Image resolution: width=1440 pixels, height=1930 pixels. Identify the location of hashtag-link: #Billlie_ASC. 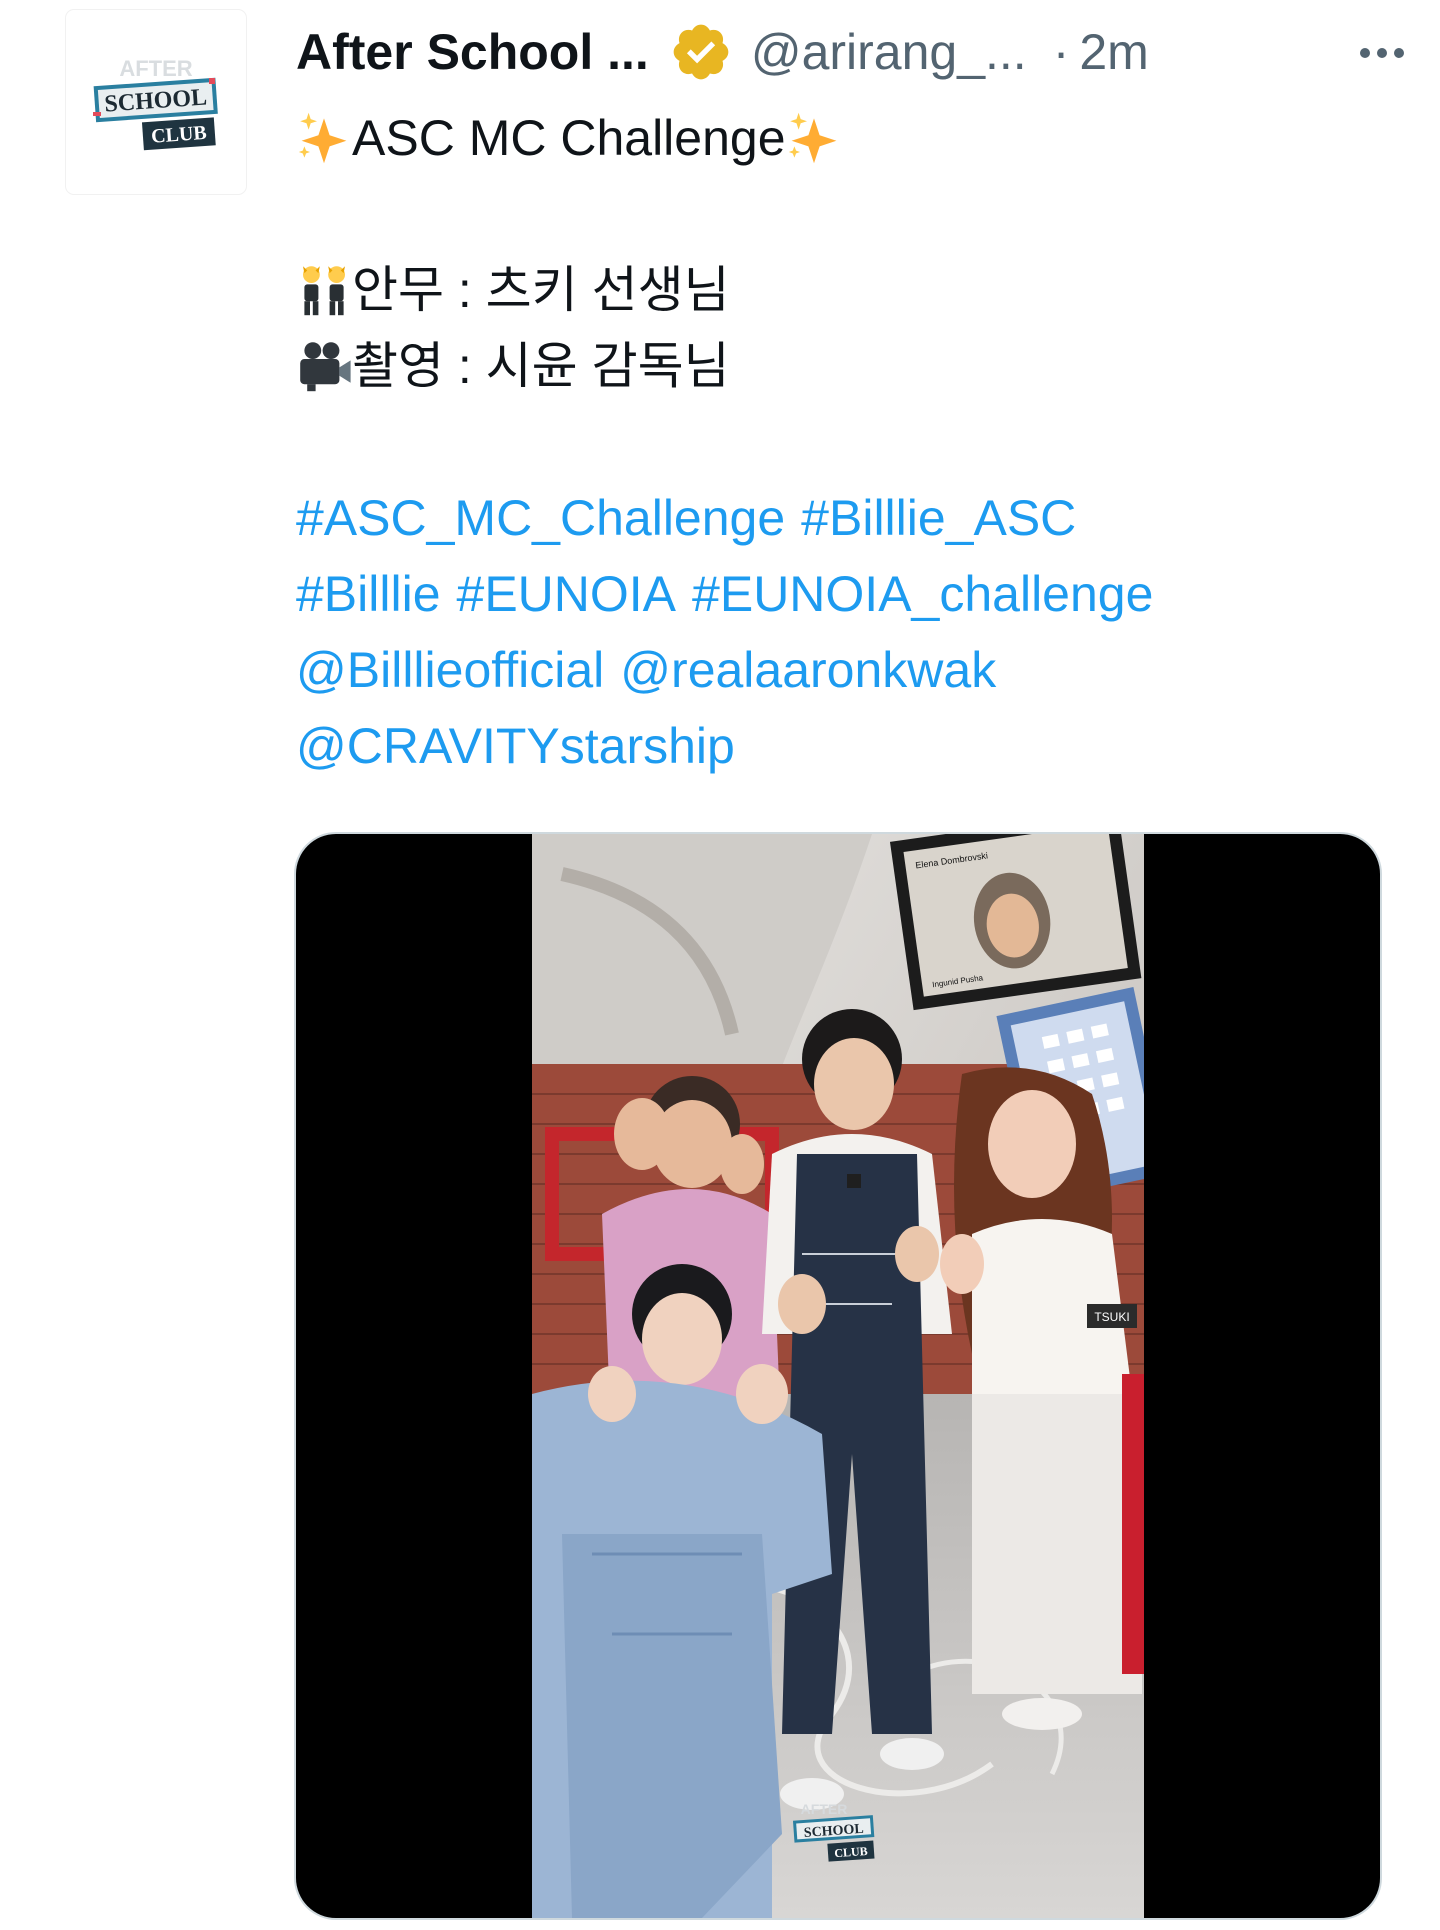
(938, 518).